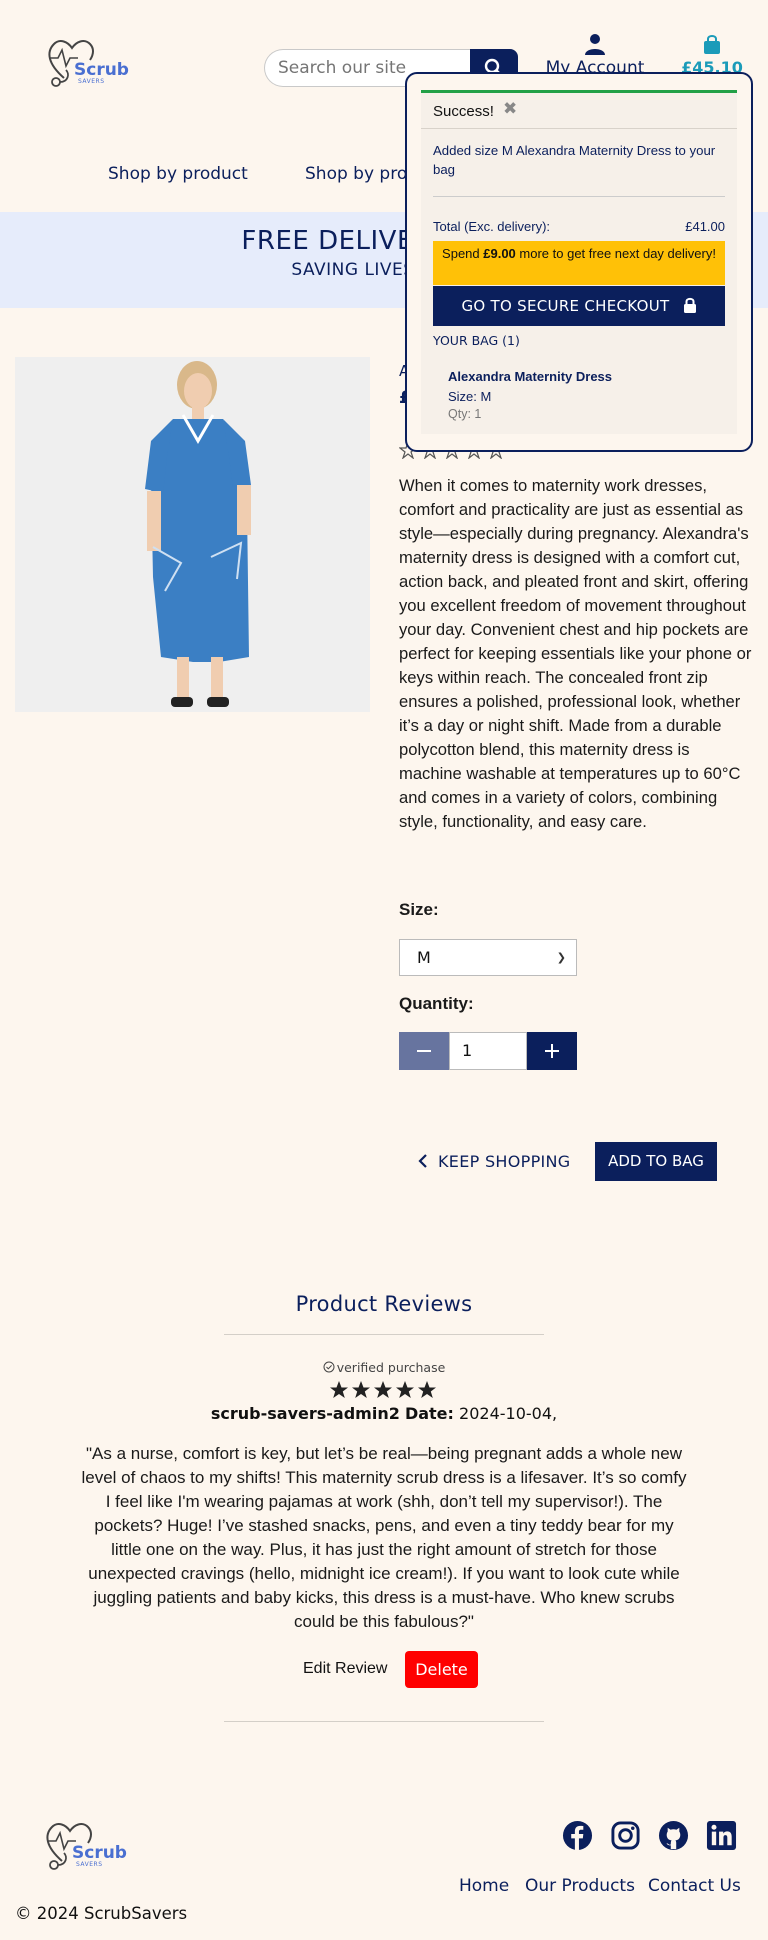 Image resolution: width=768 pixels, height=1940 pixels. I want to click on secure-checkout-button: GO TO SECURE CHECKOUT, so click(579, 306).